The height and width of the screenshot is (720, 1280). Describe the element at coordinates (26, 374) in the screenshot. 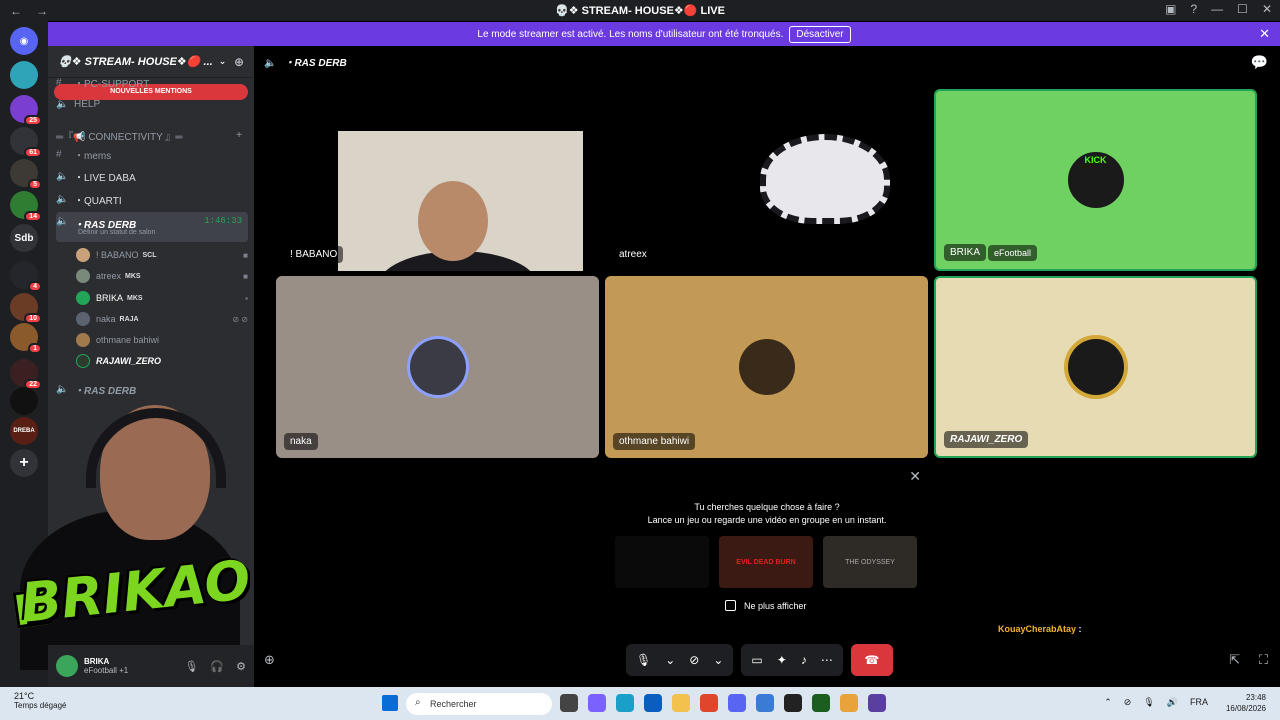

I see `server-icon-9: 22` at that location.